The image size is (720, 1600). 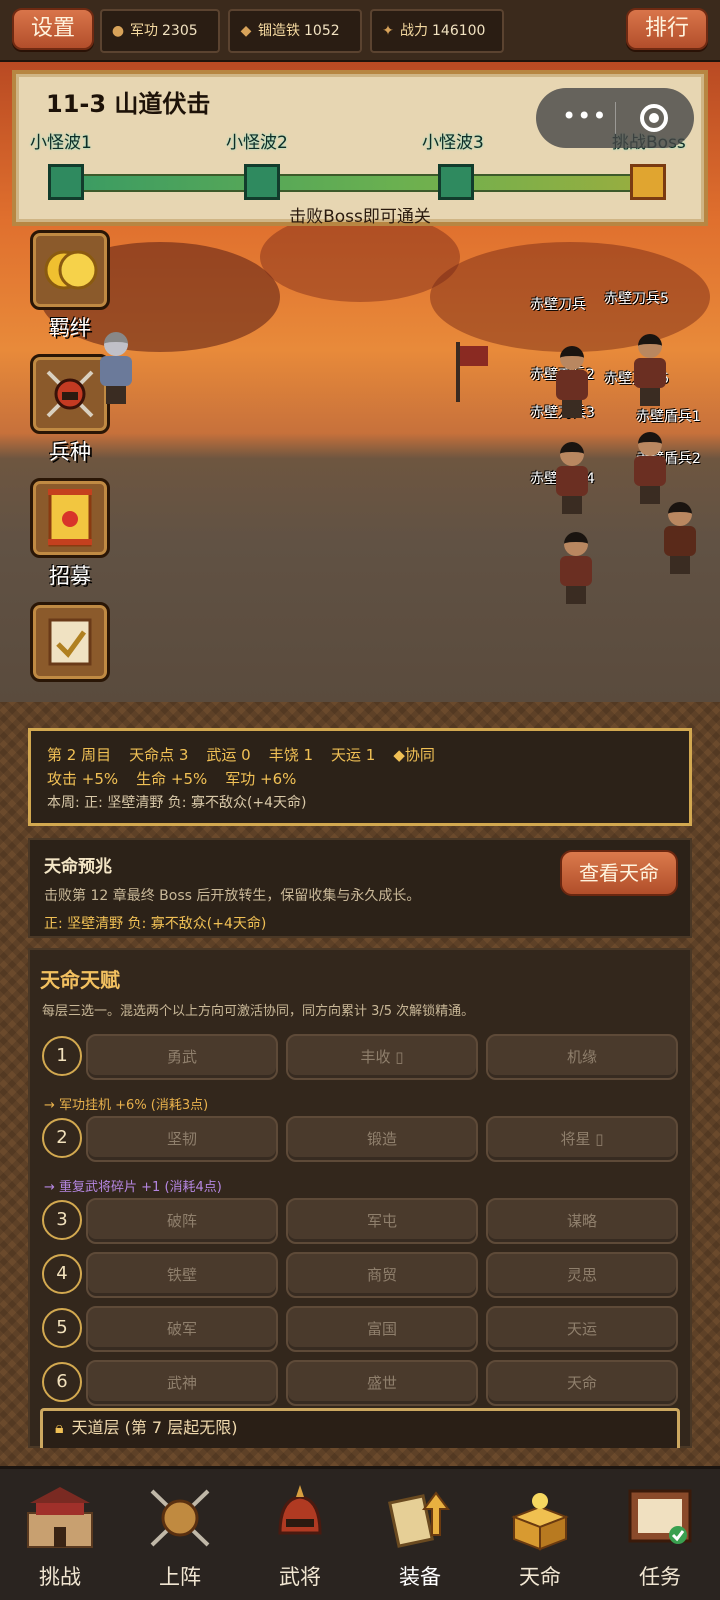 What do you see at coordinates (582, 1383) in the screenshot?
I see `talent-option: 天命` at bounding box center [582, 1383].